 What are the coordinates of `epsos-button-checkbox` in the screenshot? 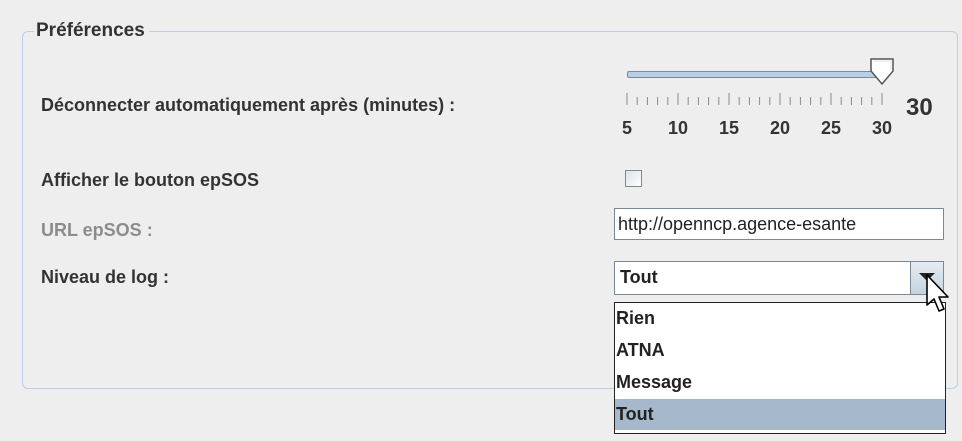 It's located at (633, 178).